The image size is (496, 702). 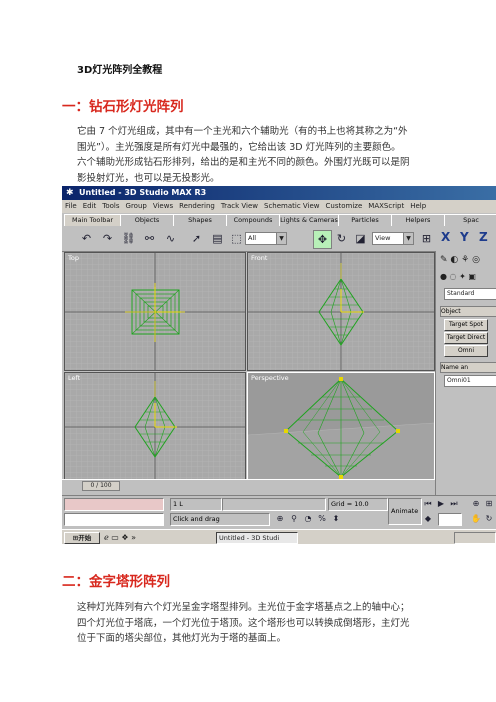 I want to click on viewport-front: Front, so click(x=341, y=311).